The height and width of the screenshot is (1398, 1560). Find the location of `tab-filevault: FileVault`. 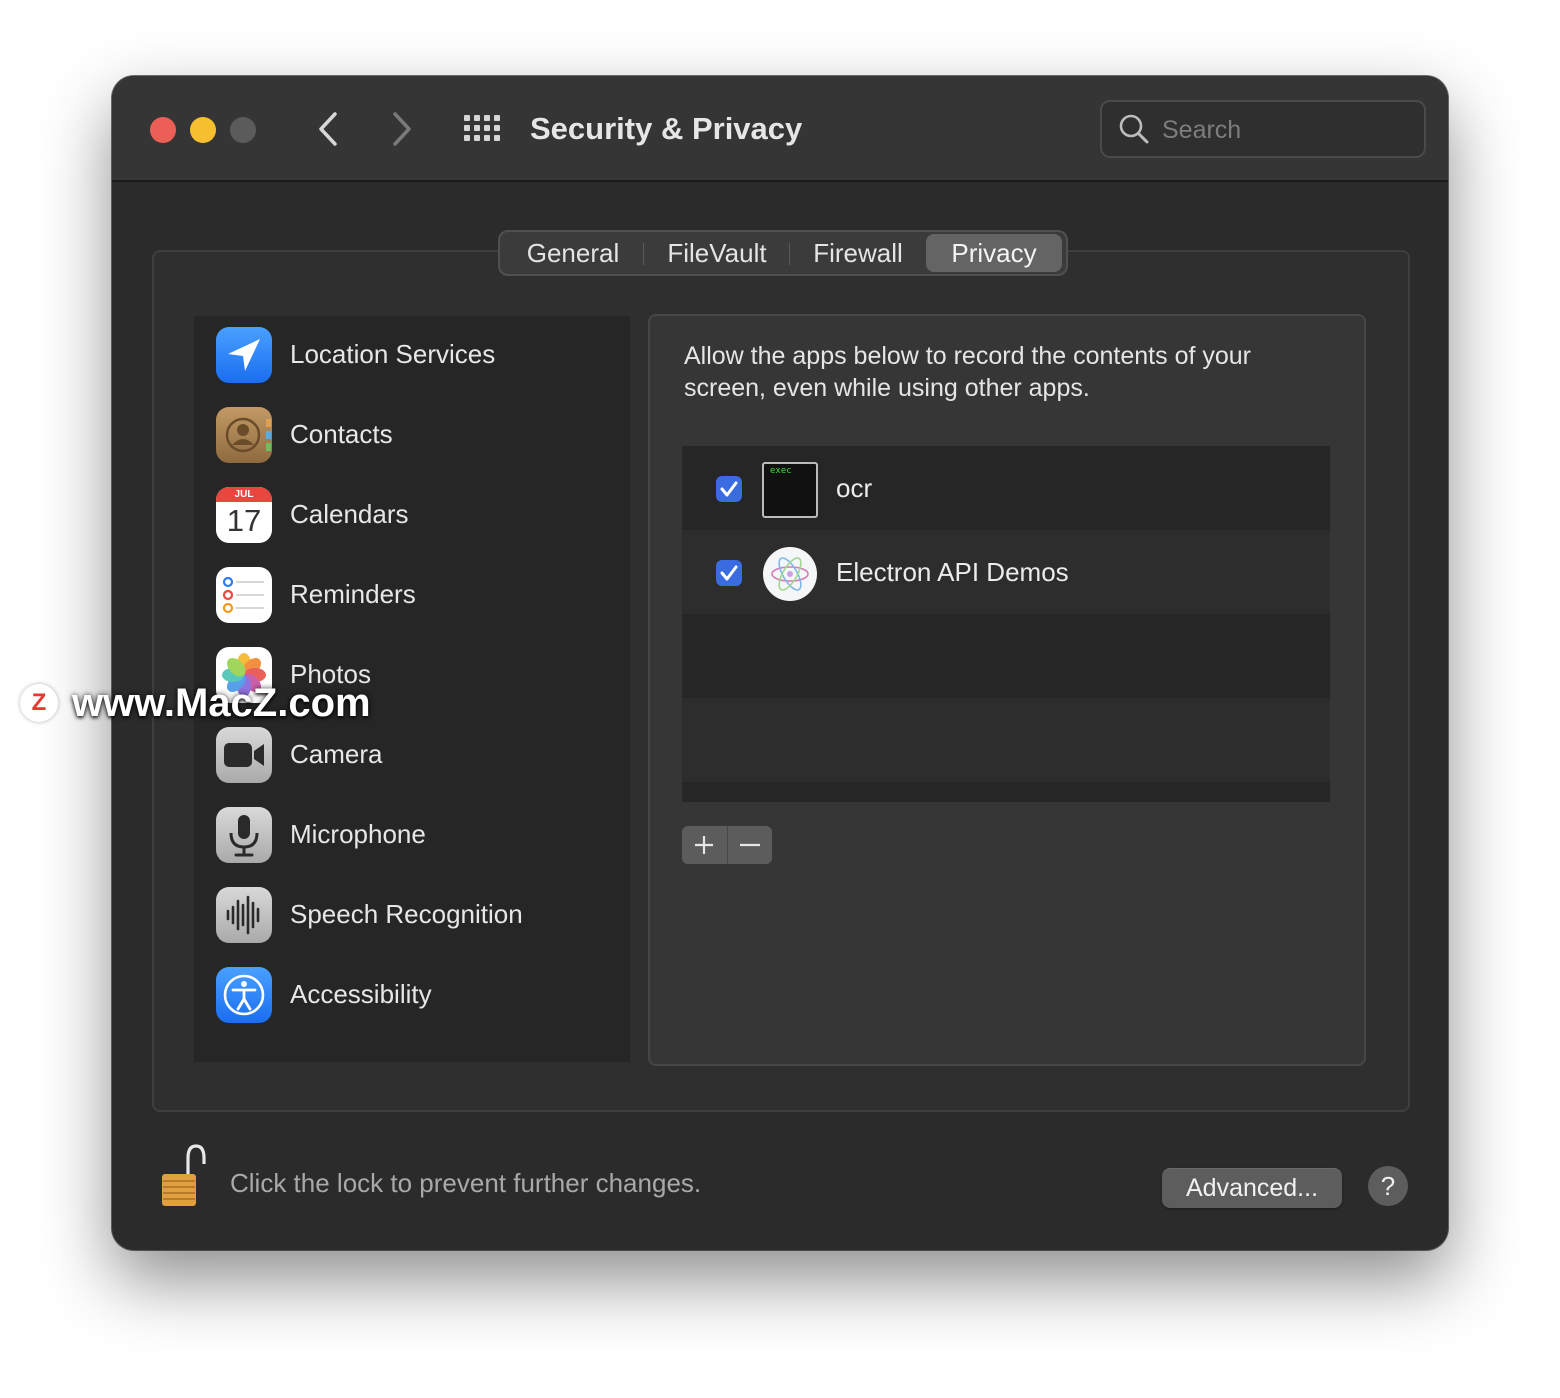

tab-filevault: FileVault is located at coordinates (717, 253).